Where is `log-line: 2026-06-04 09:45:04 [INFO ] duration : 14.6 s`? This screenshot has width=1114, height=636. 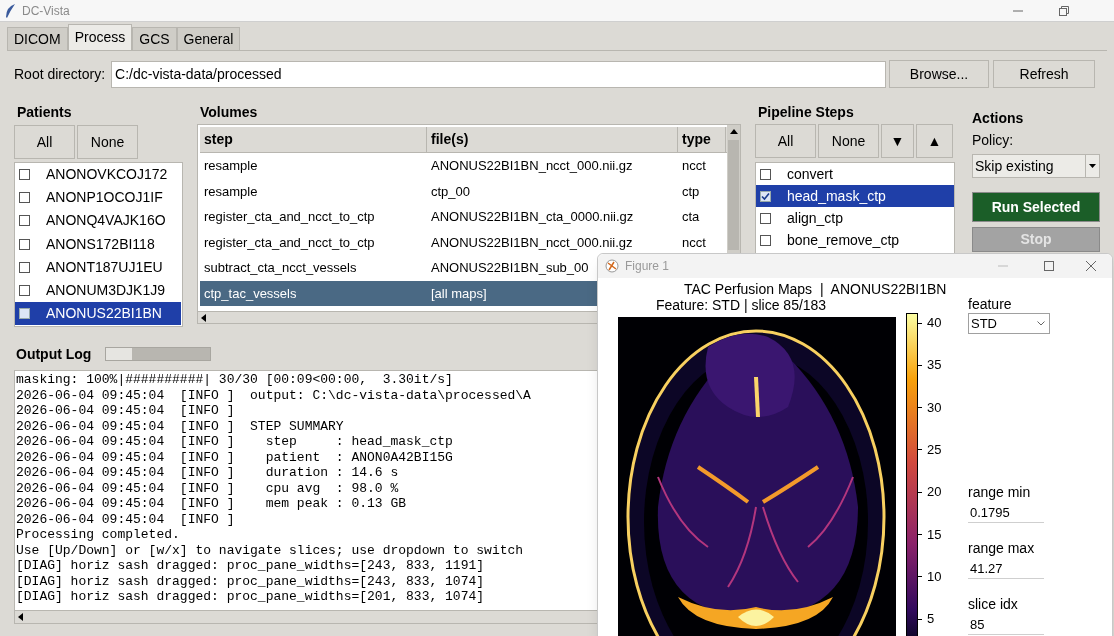 log-line: 2026-06-04 09:45:04 [INFO ] duration : 14.6 s is located at coordinates (207, 473).